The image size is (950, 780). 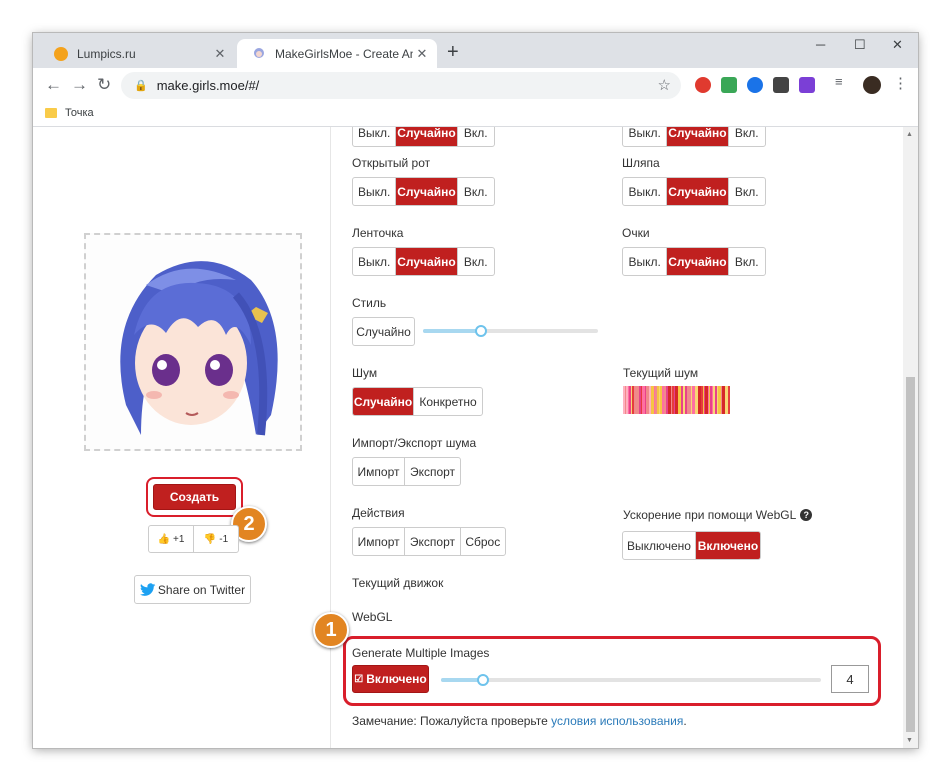 What do you see at coordinates (661, 373) in the screenshot?
I see `current-noise-label: Текущий шум` at bounding box center [661, 373].